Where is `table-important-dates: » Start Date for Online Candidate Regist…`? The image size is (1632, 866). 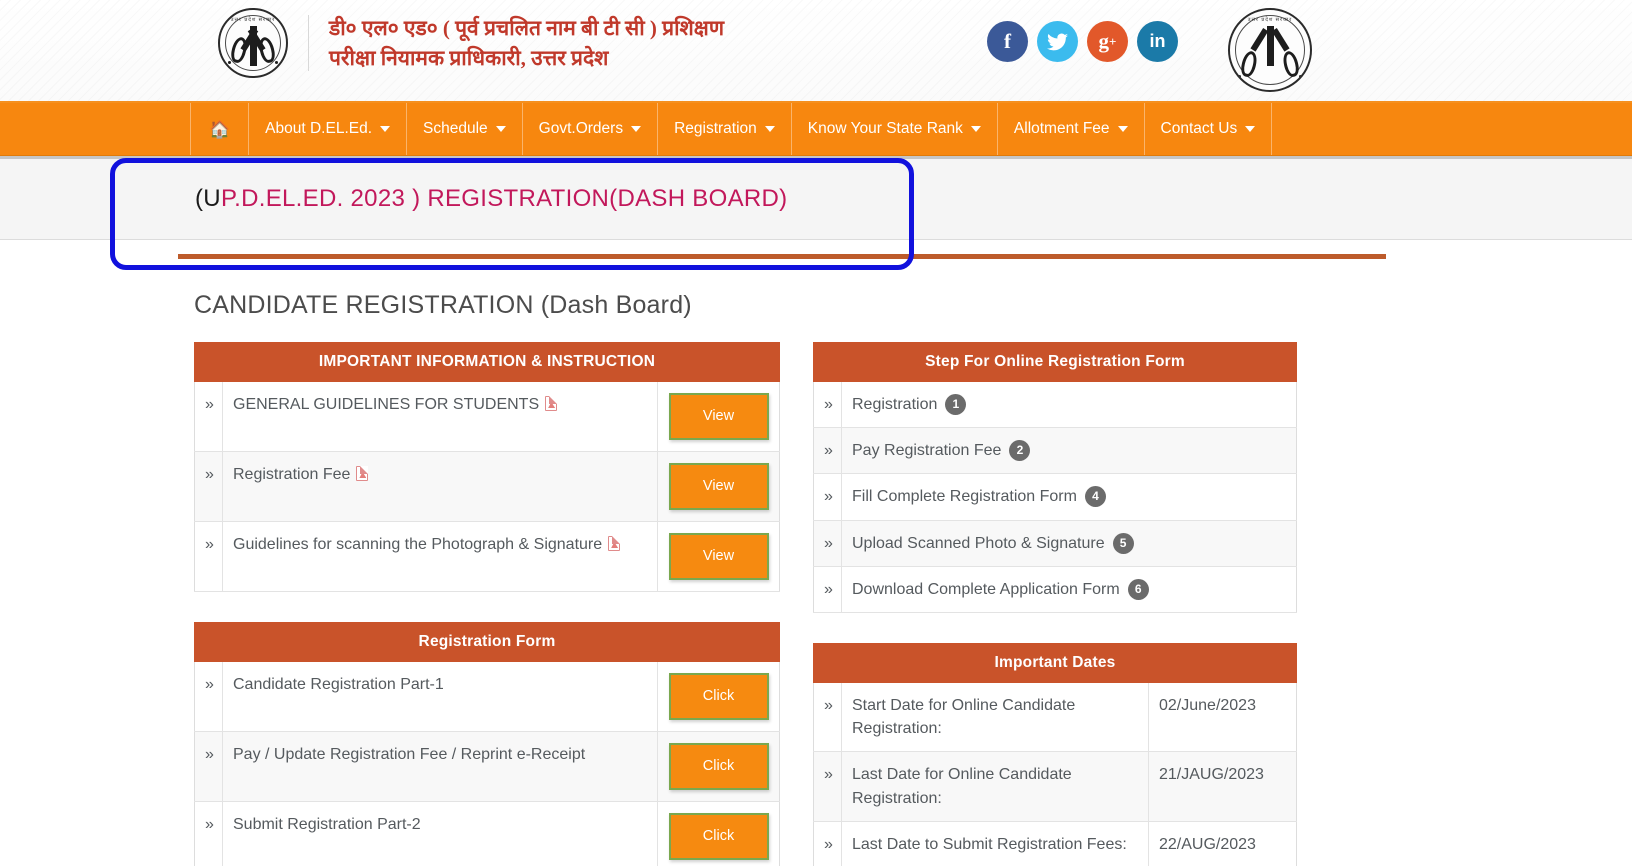 table-important-dates: » Start Date for Online Candidate Regist… is located at coordinates (1055, 774).